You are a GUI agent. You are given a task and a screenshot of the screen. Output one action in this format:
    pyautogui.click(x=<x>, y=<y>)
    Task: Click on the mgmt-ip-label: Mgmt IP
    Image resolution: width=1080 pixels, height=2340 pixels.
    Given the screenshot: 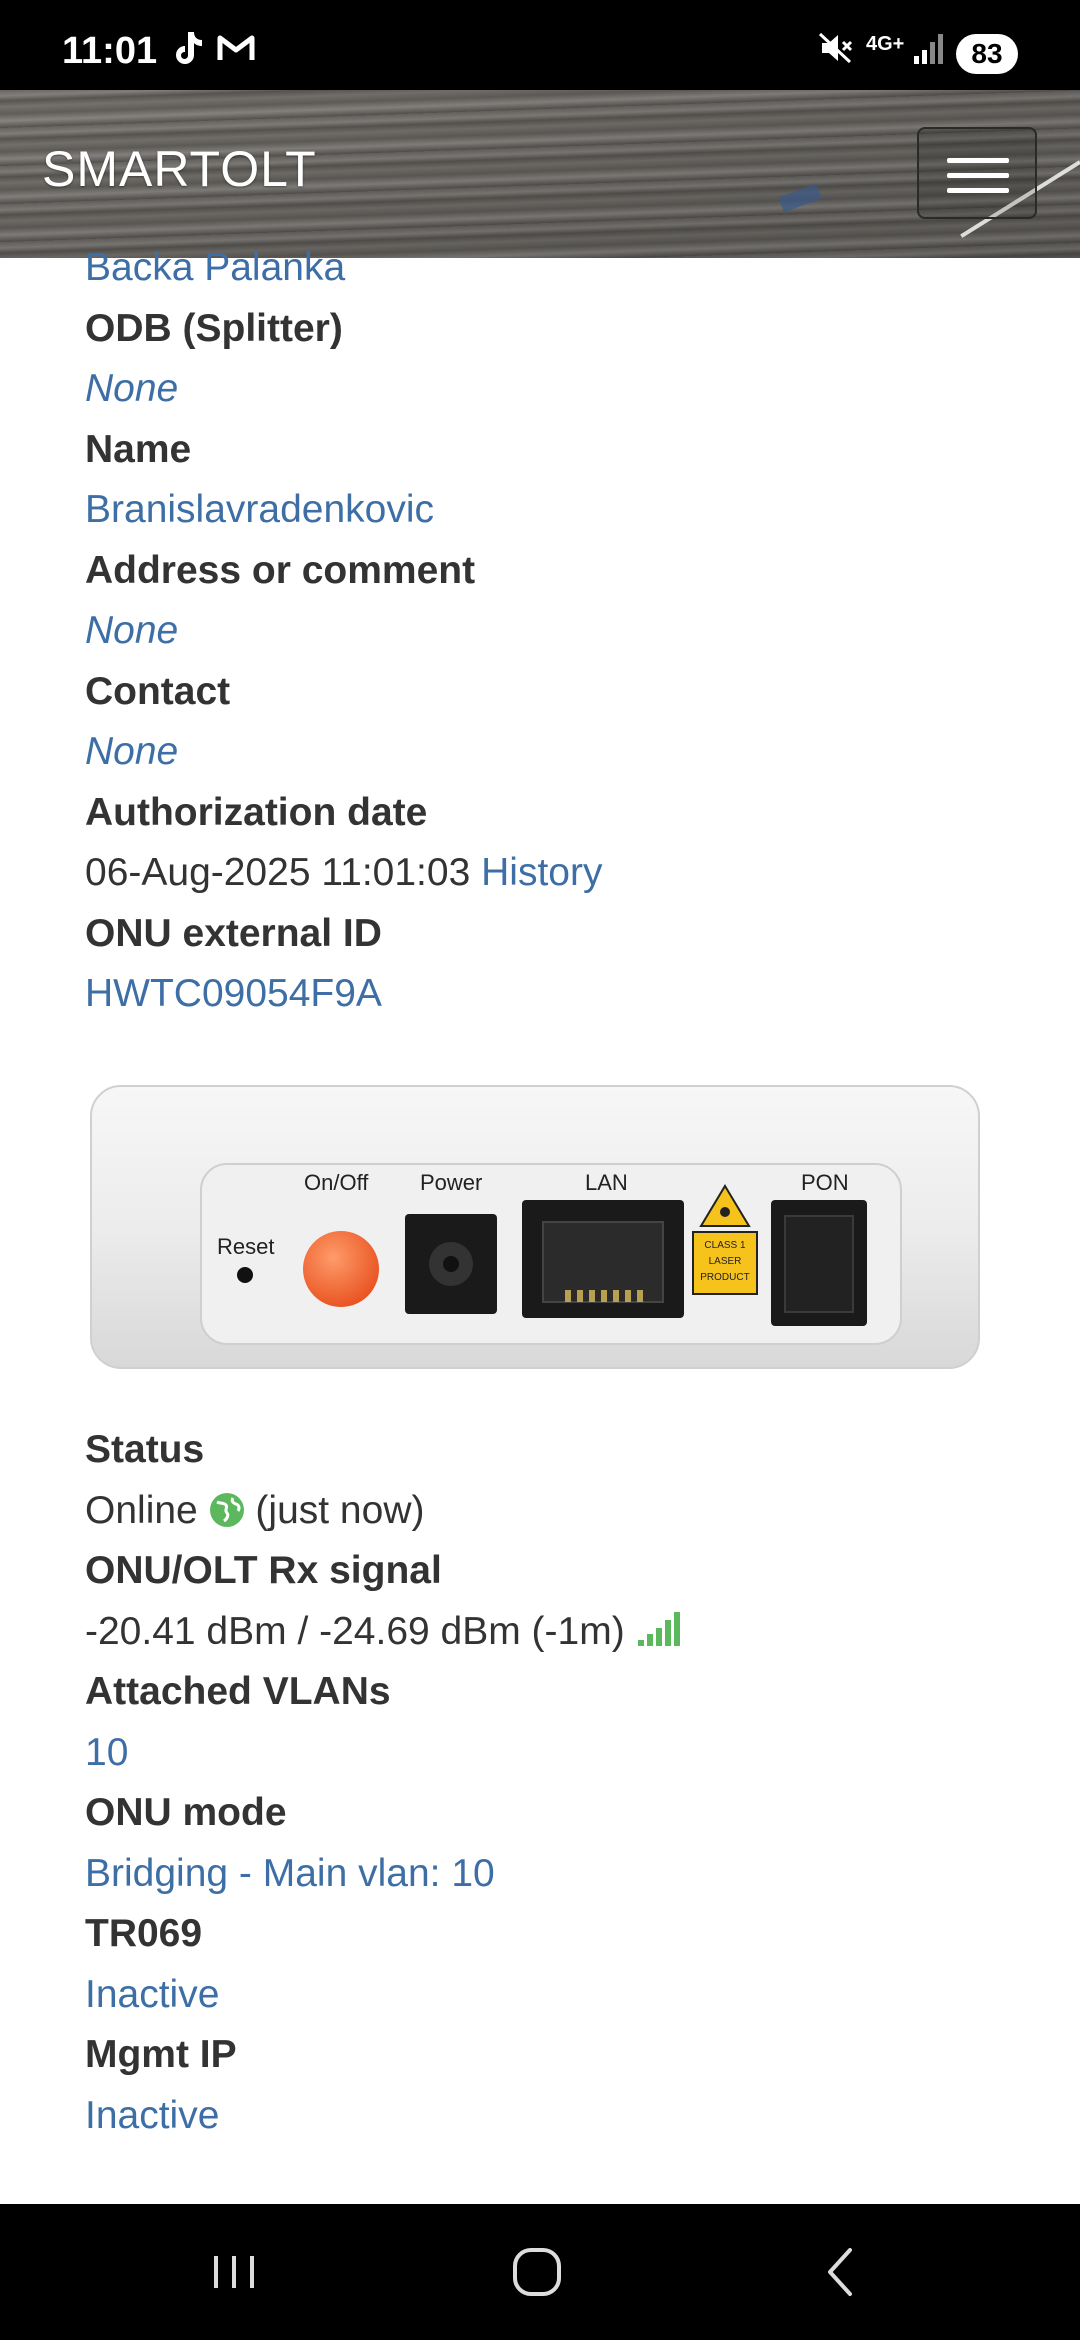 What is the action you would take?
    pyautogui.click(x=161, y=2054)
    